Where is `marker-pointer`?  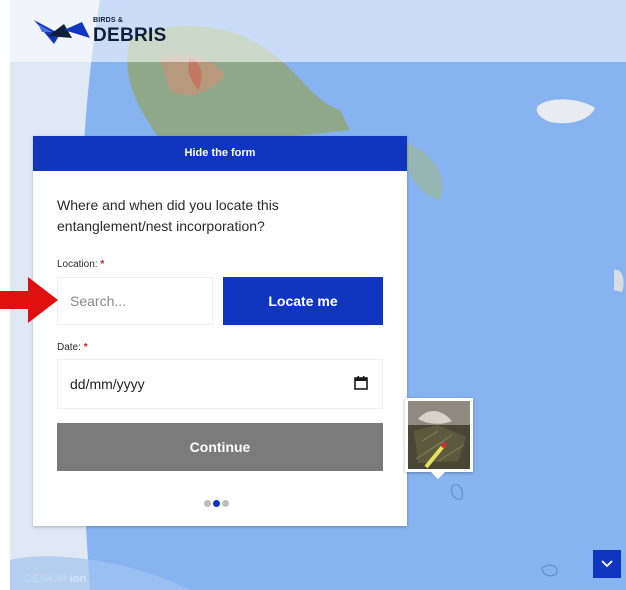 marker-pointer is located at coordinates (438, 475).